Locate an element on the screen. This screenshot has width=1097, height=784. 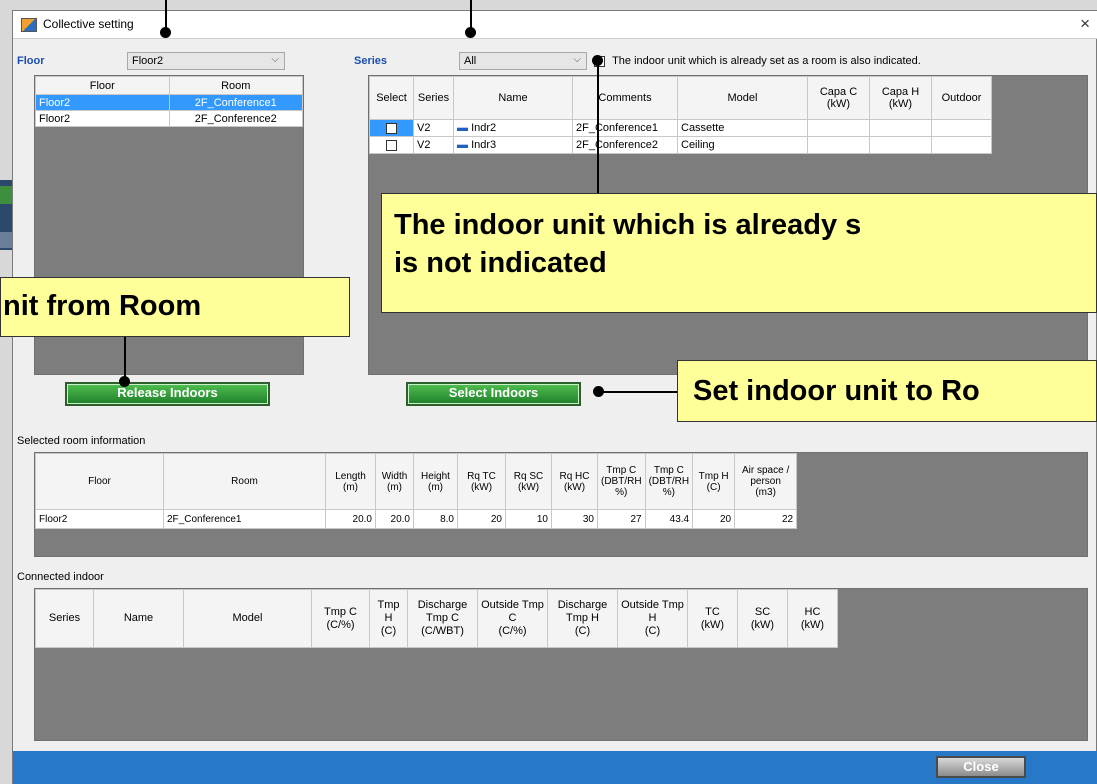
column-header: Air space / person (m3) is located at coordinates (766, 481).